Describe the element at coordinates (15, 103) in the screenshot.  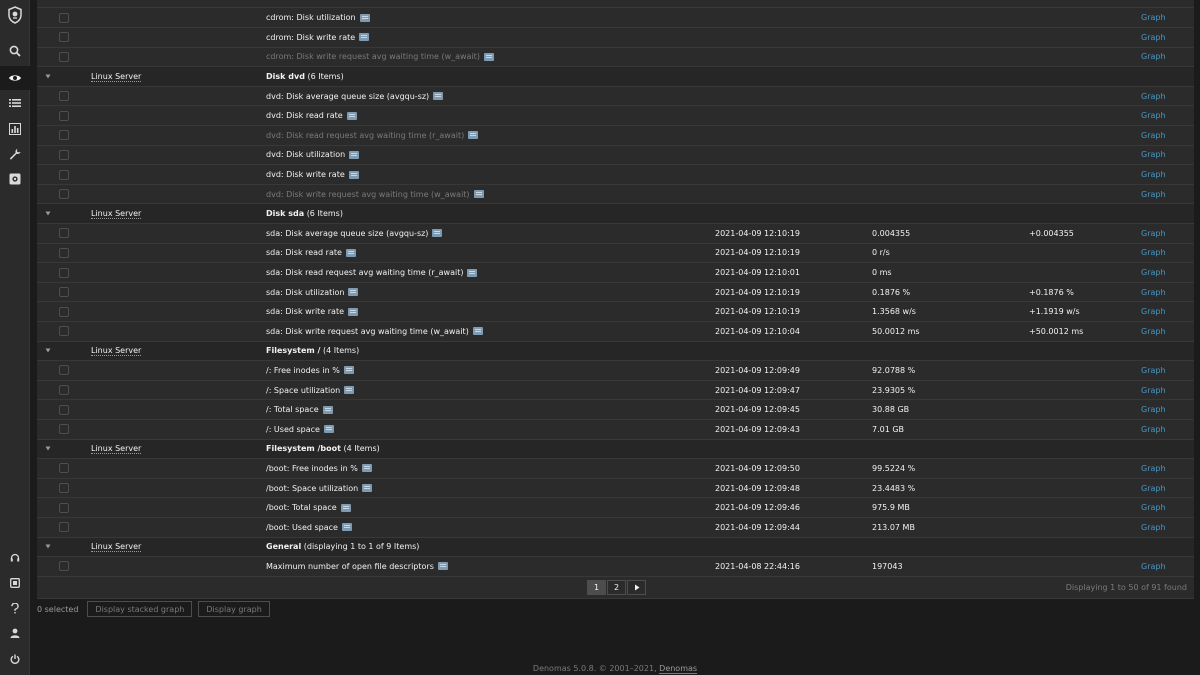
I see `list-icon` at that location.